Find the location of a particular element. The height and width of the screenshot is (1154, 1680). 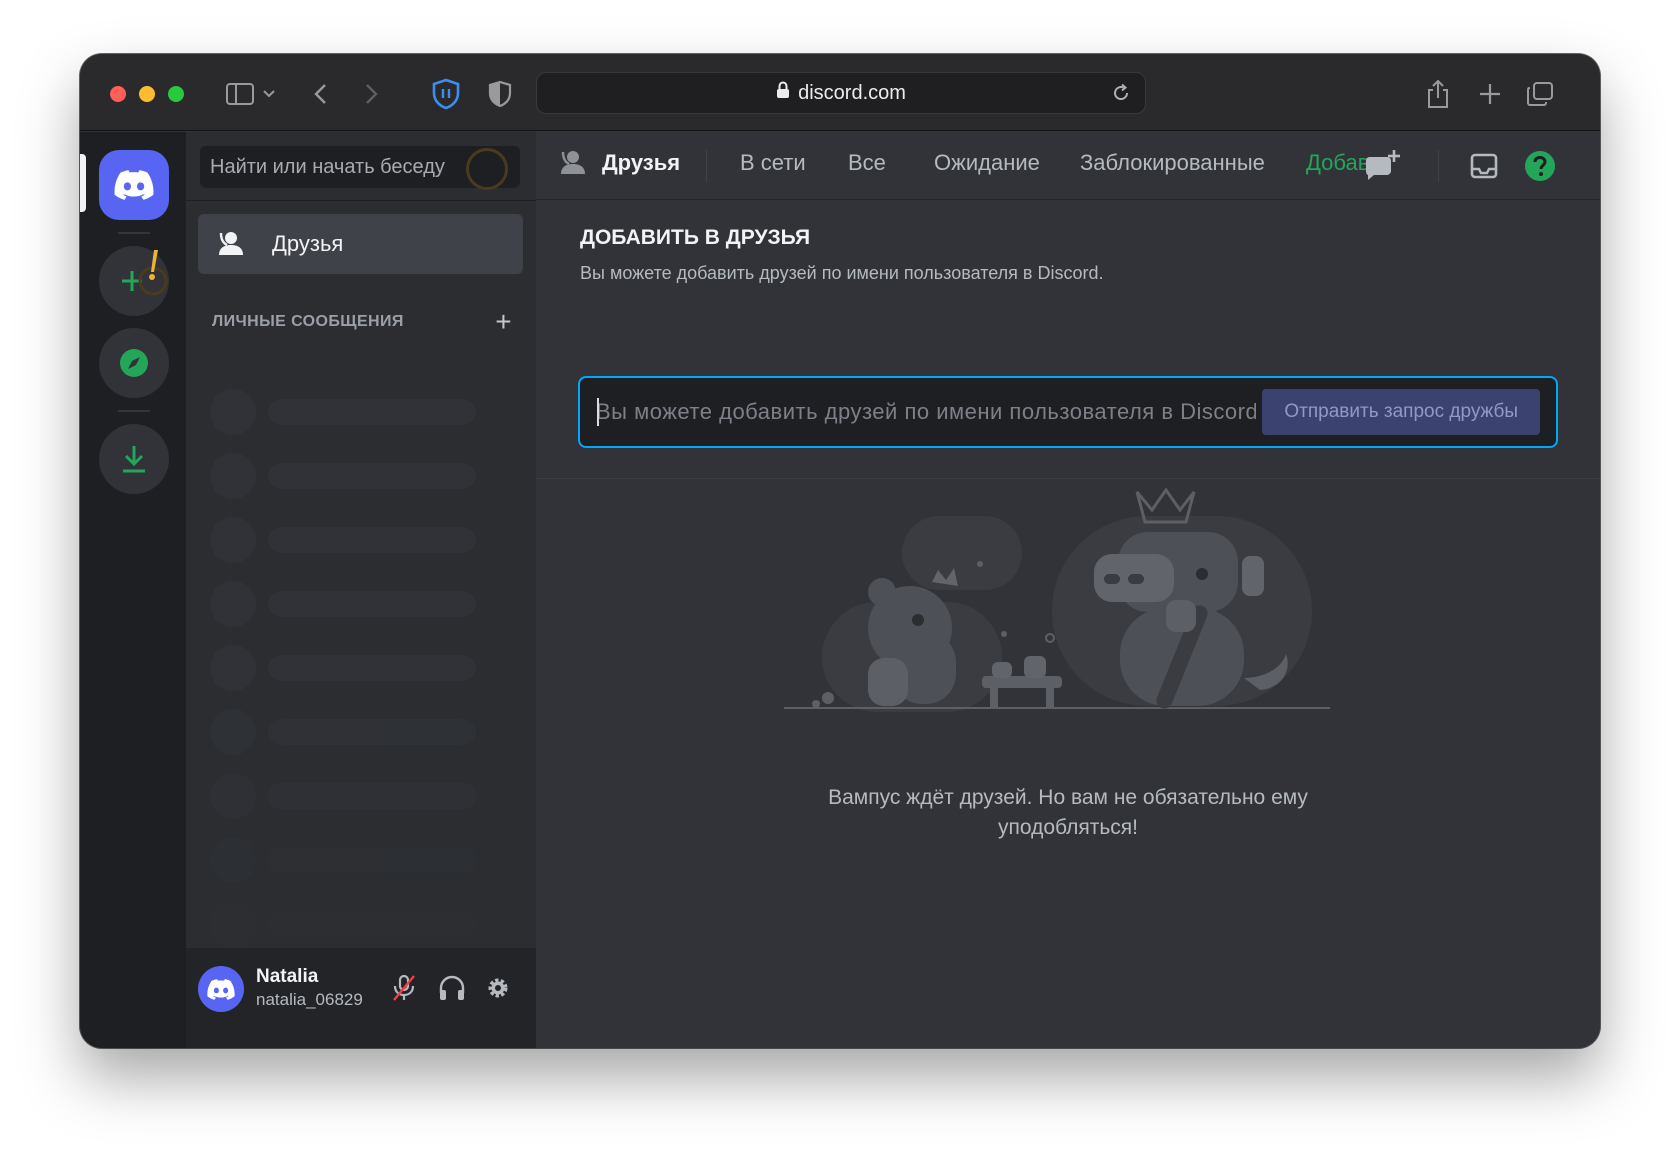

explore-servers-button is located at coordinates (134, 363).